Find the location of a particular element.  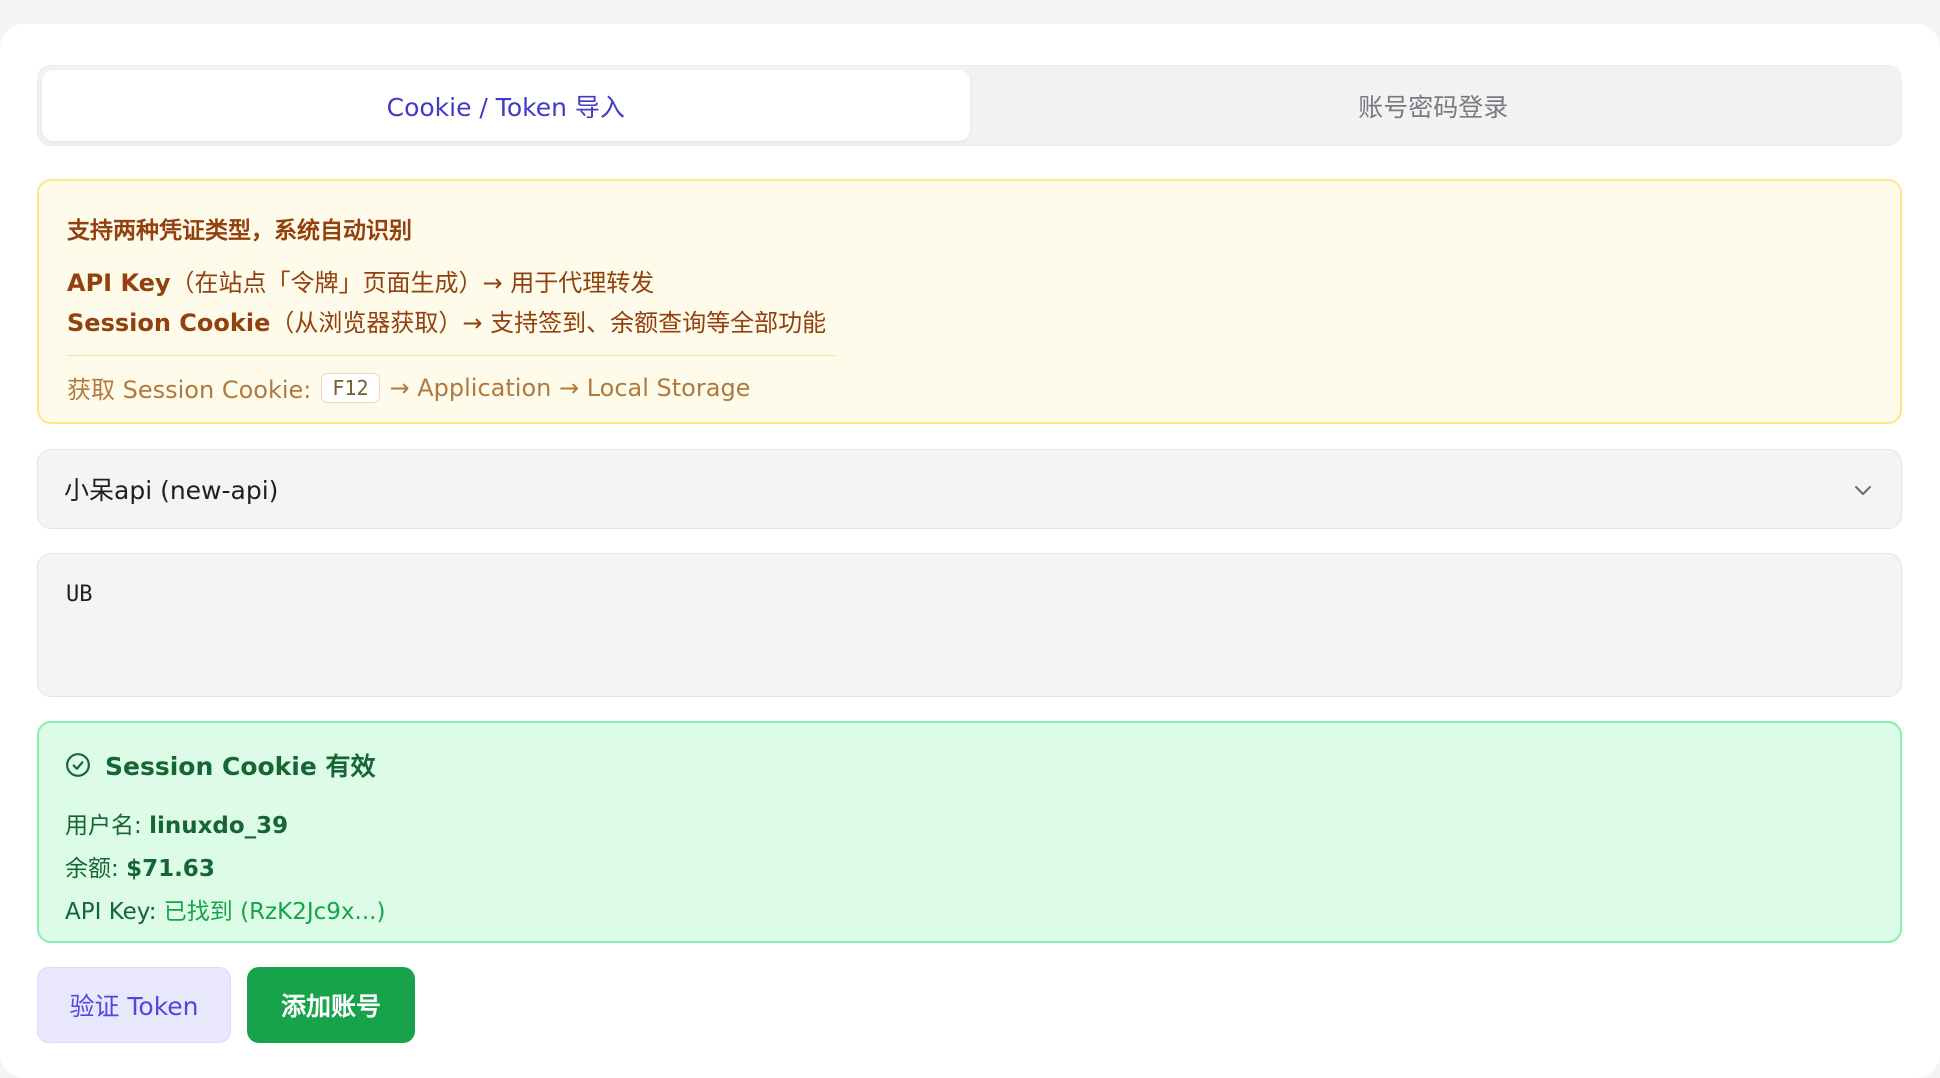

token-input-value: UB is located at coordinates (79, 594).